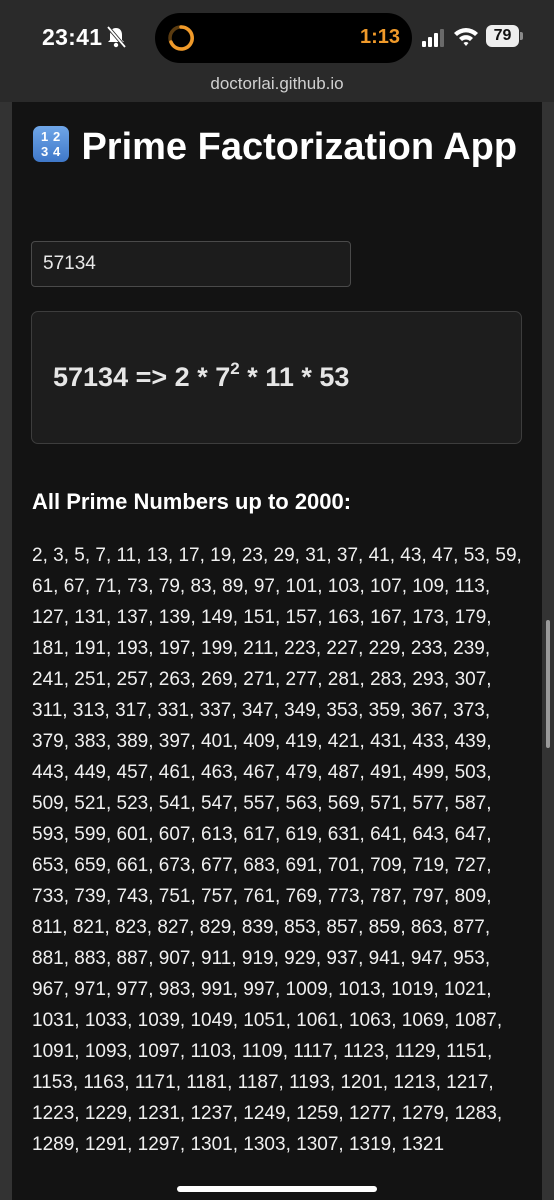  Describe the element at coordinates (51, 144) in the screenshot. I see `input-numbers-icon: 1 2 3 4` at that location.